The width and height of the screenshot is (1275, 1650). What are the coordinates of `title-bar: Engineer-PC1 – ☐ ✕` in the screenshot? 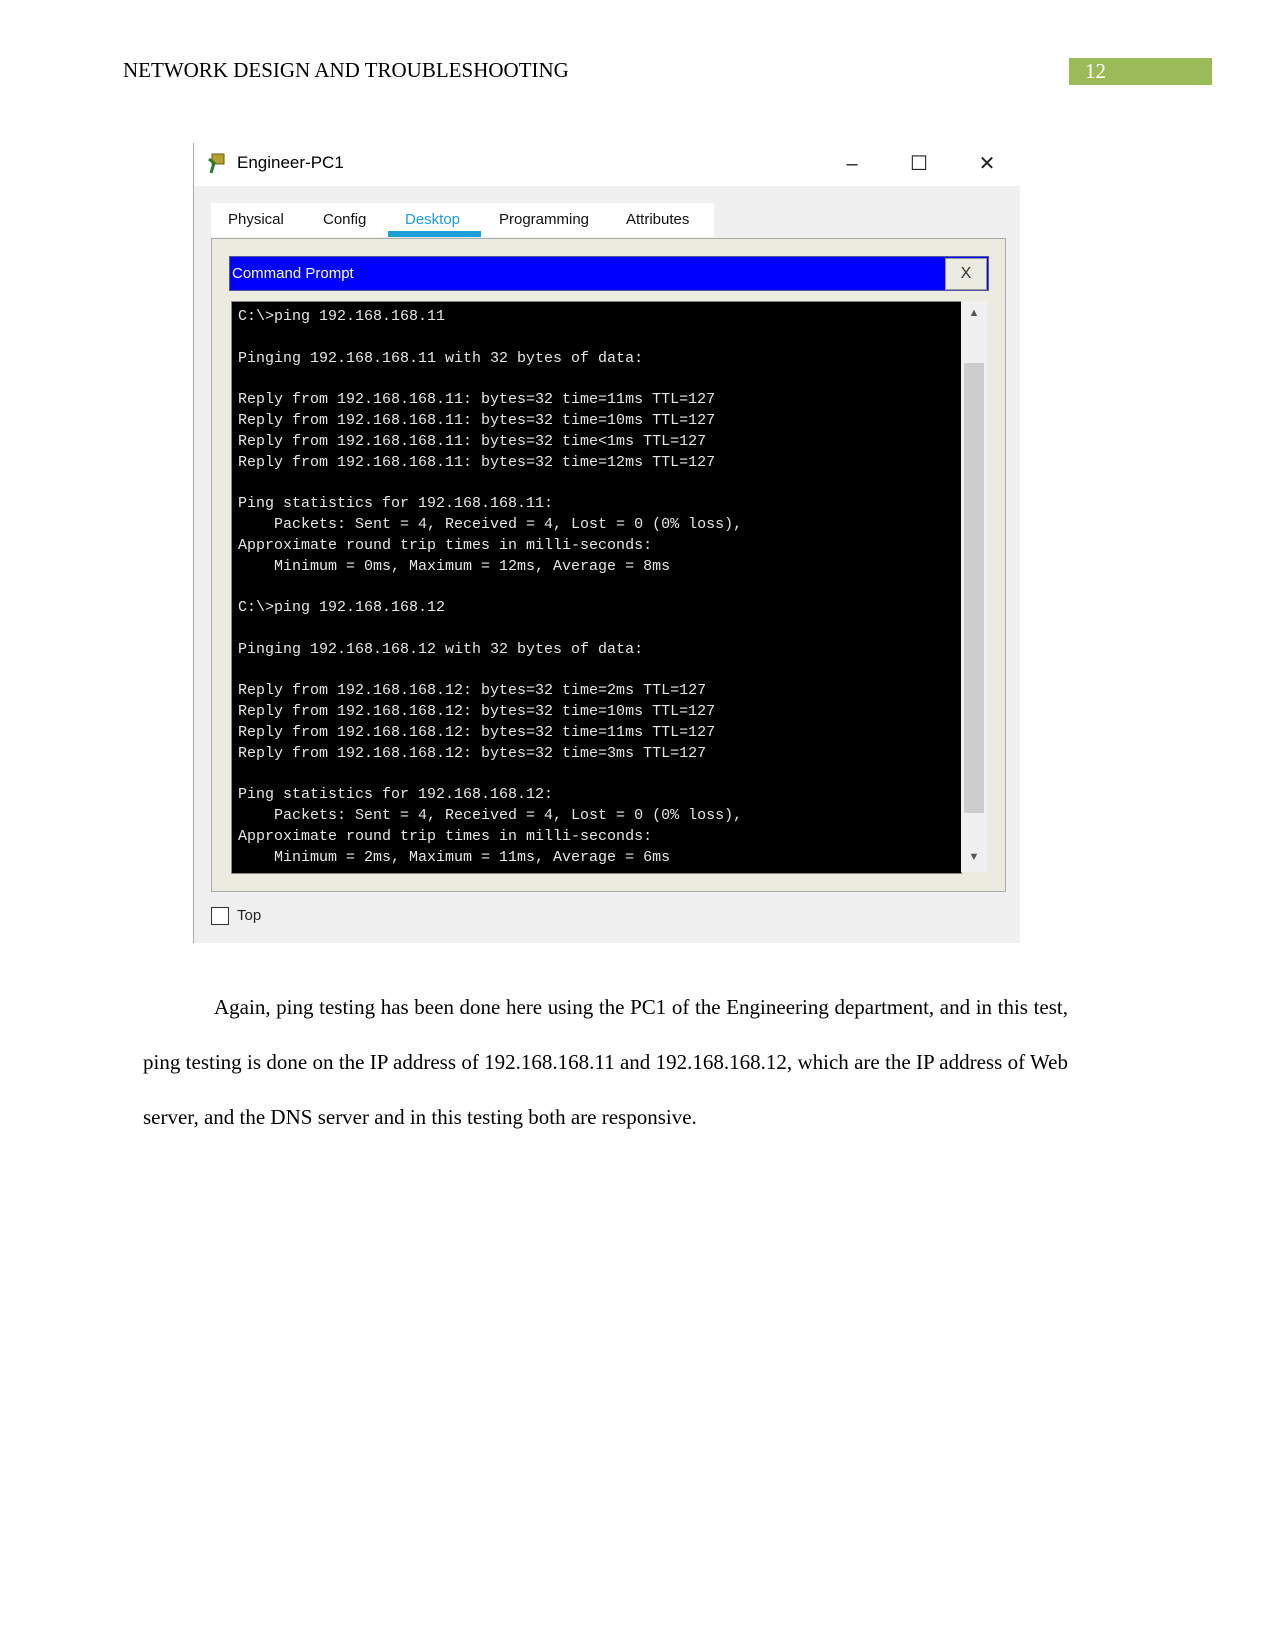 It's located at (607, 164).